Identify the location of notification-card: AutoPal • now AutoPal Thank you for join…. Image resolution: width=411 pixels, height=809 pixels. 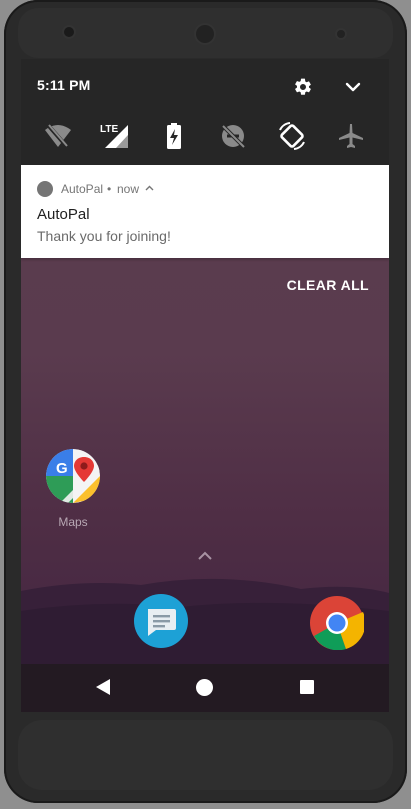
(205, 211).